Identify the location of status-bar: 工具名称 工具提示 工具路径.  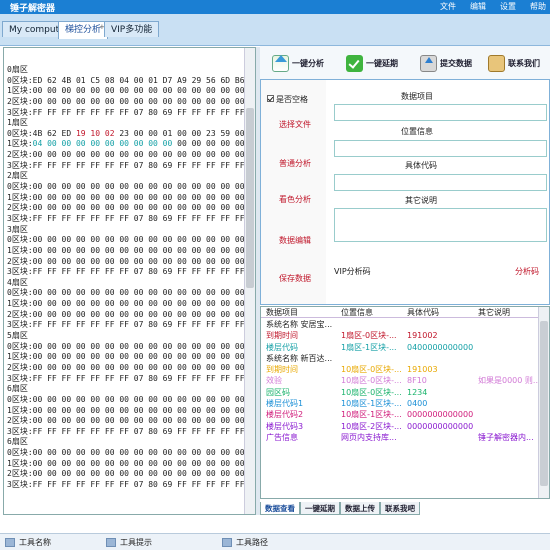
(275, 541).